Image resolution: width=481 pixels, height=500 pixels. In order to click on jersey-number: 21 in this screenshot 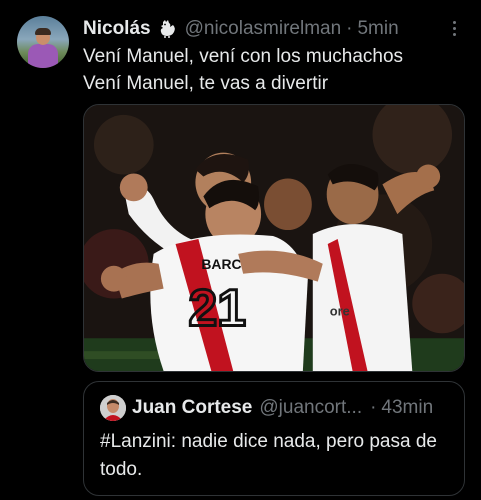, I will do `click(217, 307)`.